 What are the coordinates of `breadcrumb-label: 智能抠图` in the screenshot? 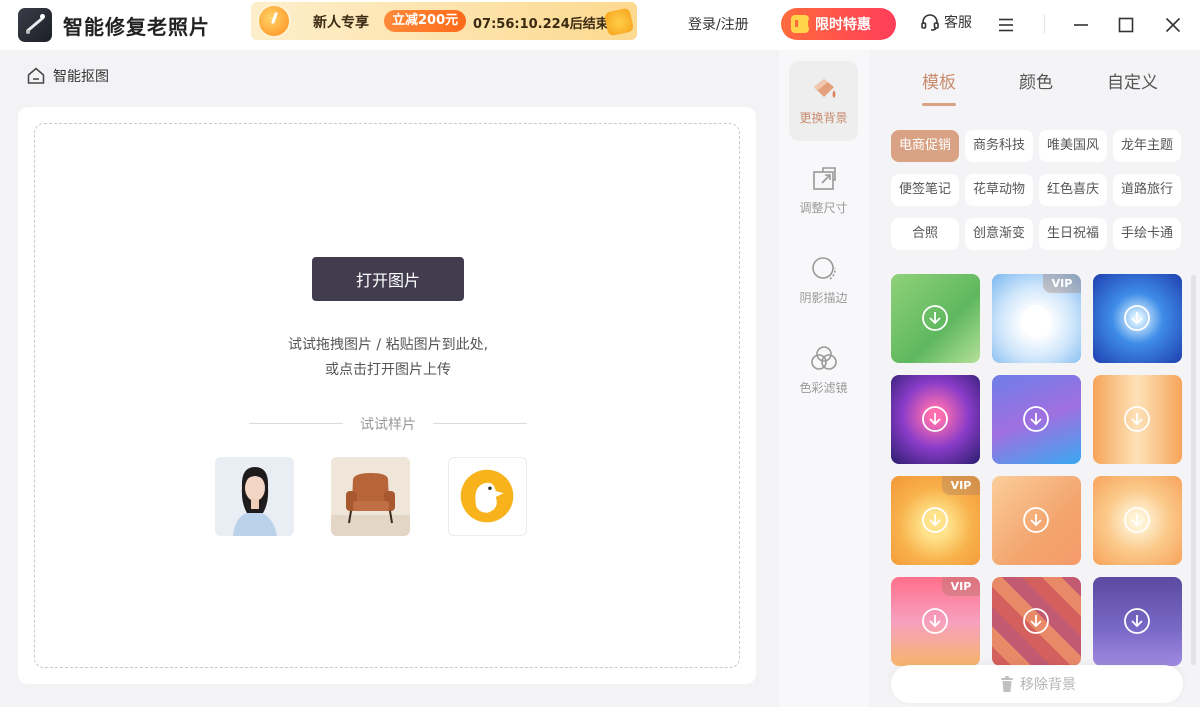 It's located at (81, 77).